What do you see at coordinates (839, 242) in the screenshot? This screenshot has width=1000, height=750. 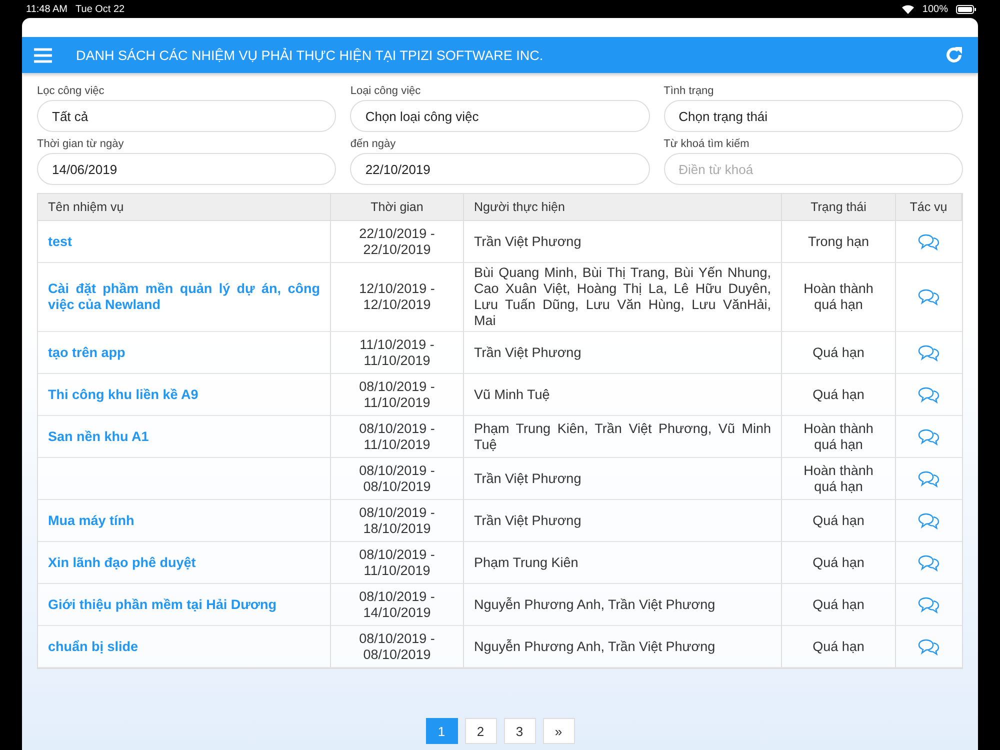 I see `table-cell: Trong hạn` at bounding box center [839, 242].